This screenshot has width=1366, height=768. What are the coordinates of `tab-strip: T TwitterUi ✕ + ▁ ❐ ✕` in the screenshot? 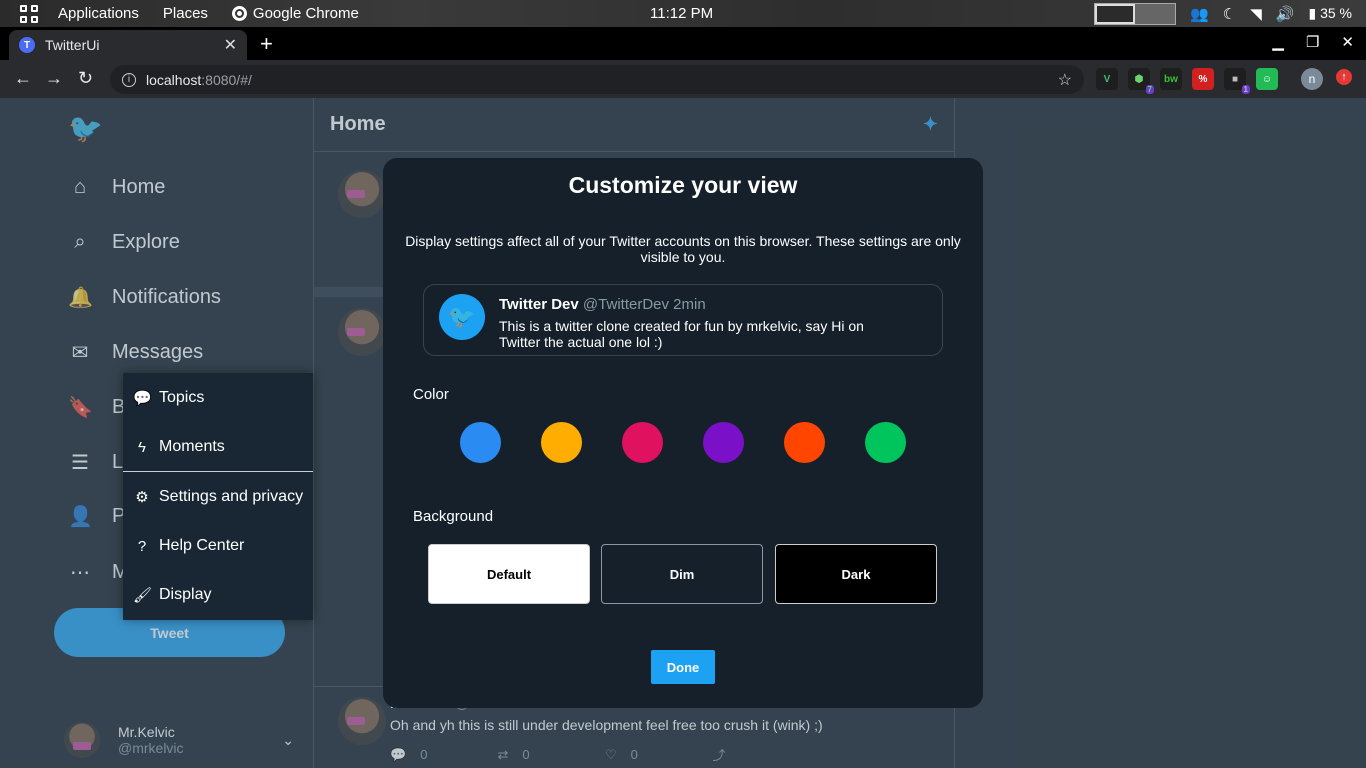 It's located at (683, 43).